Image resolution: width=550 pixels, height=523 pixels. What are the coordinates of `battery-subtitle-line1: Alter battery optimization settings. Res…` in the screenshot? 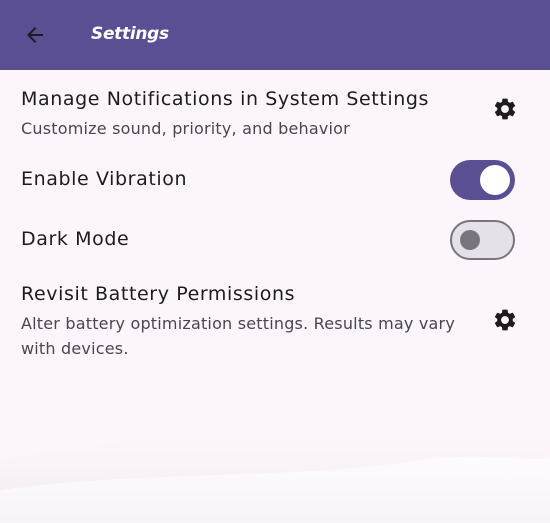 It's located at (238, 323).